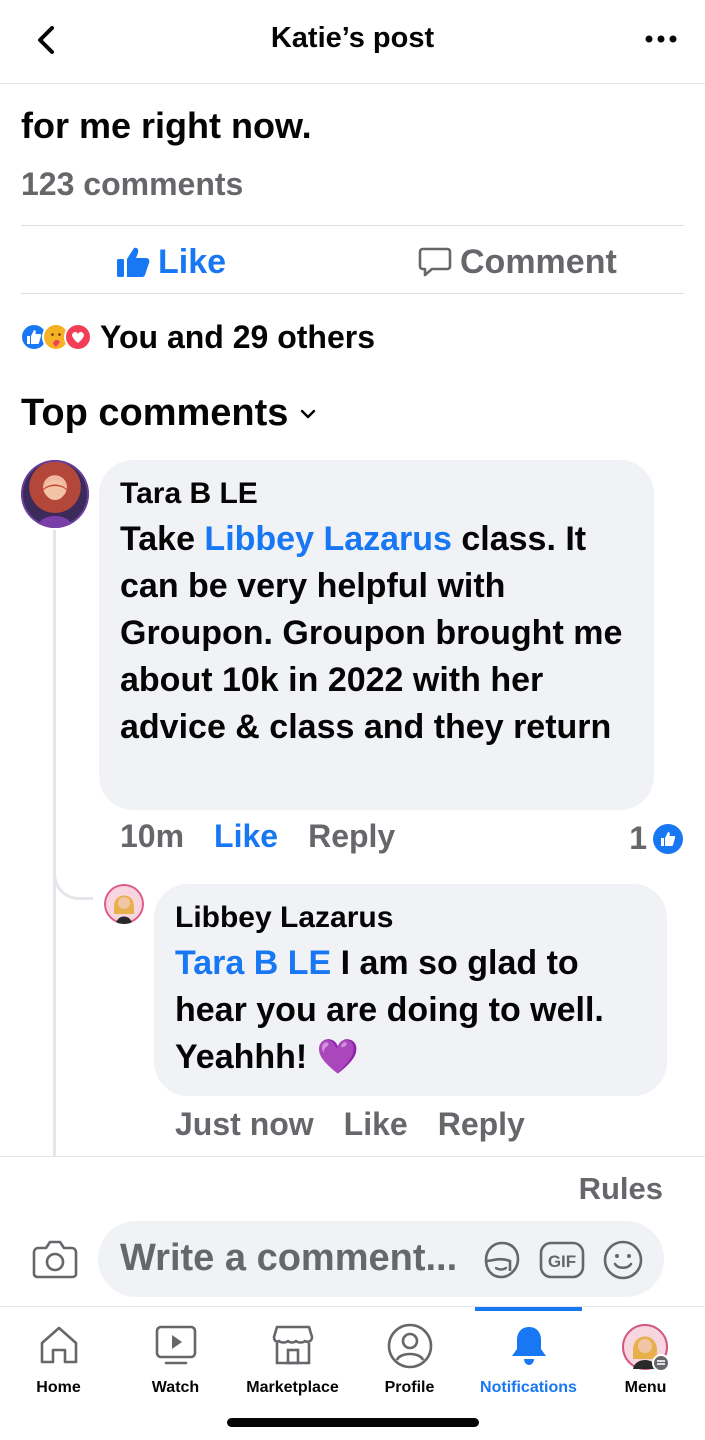 Image resolution: width=705 pixels, height=1440 pixels. Describe the element at coordinates (284, 918) in the screenshot. I see `reply-author: Libbey Lazarus` at that location.